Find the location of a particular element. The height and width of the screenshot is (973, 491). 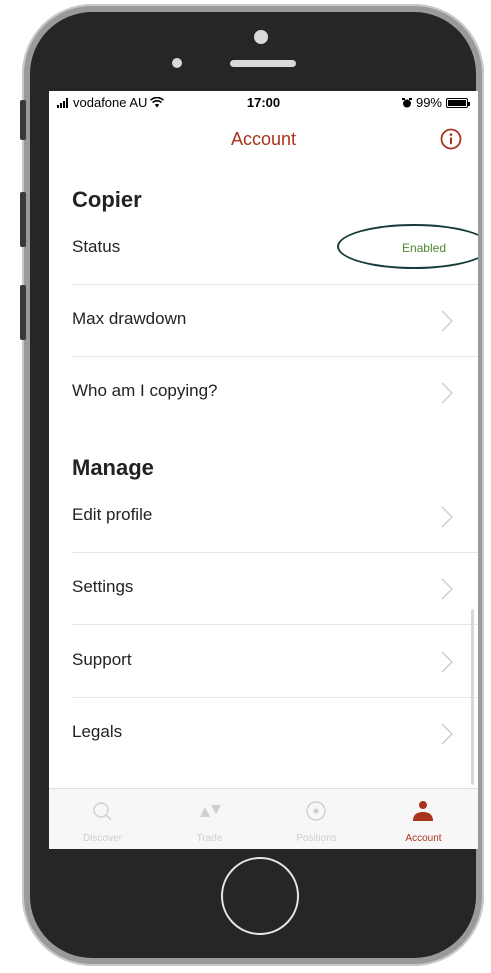

earpiece-speaker is located at coordinates (263, 63).